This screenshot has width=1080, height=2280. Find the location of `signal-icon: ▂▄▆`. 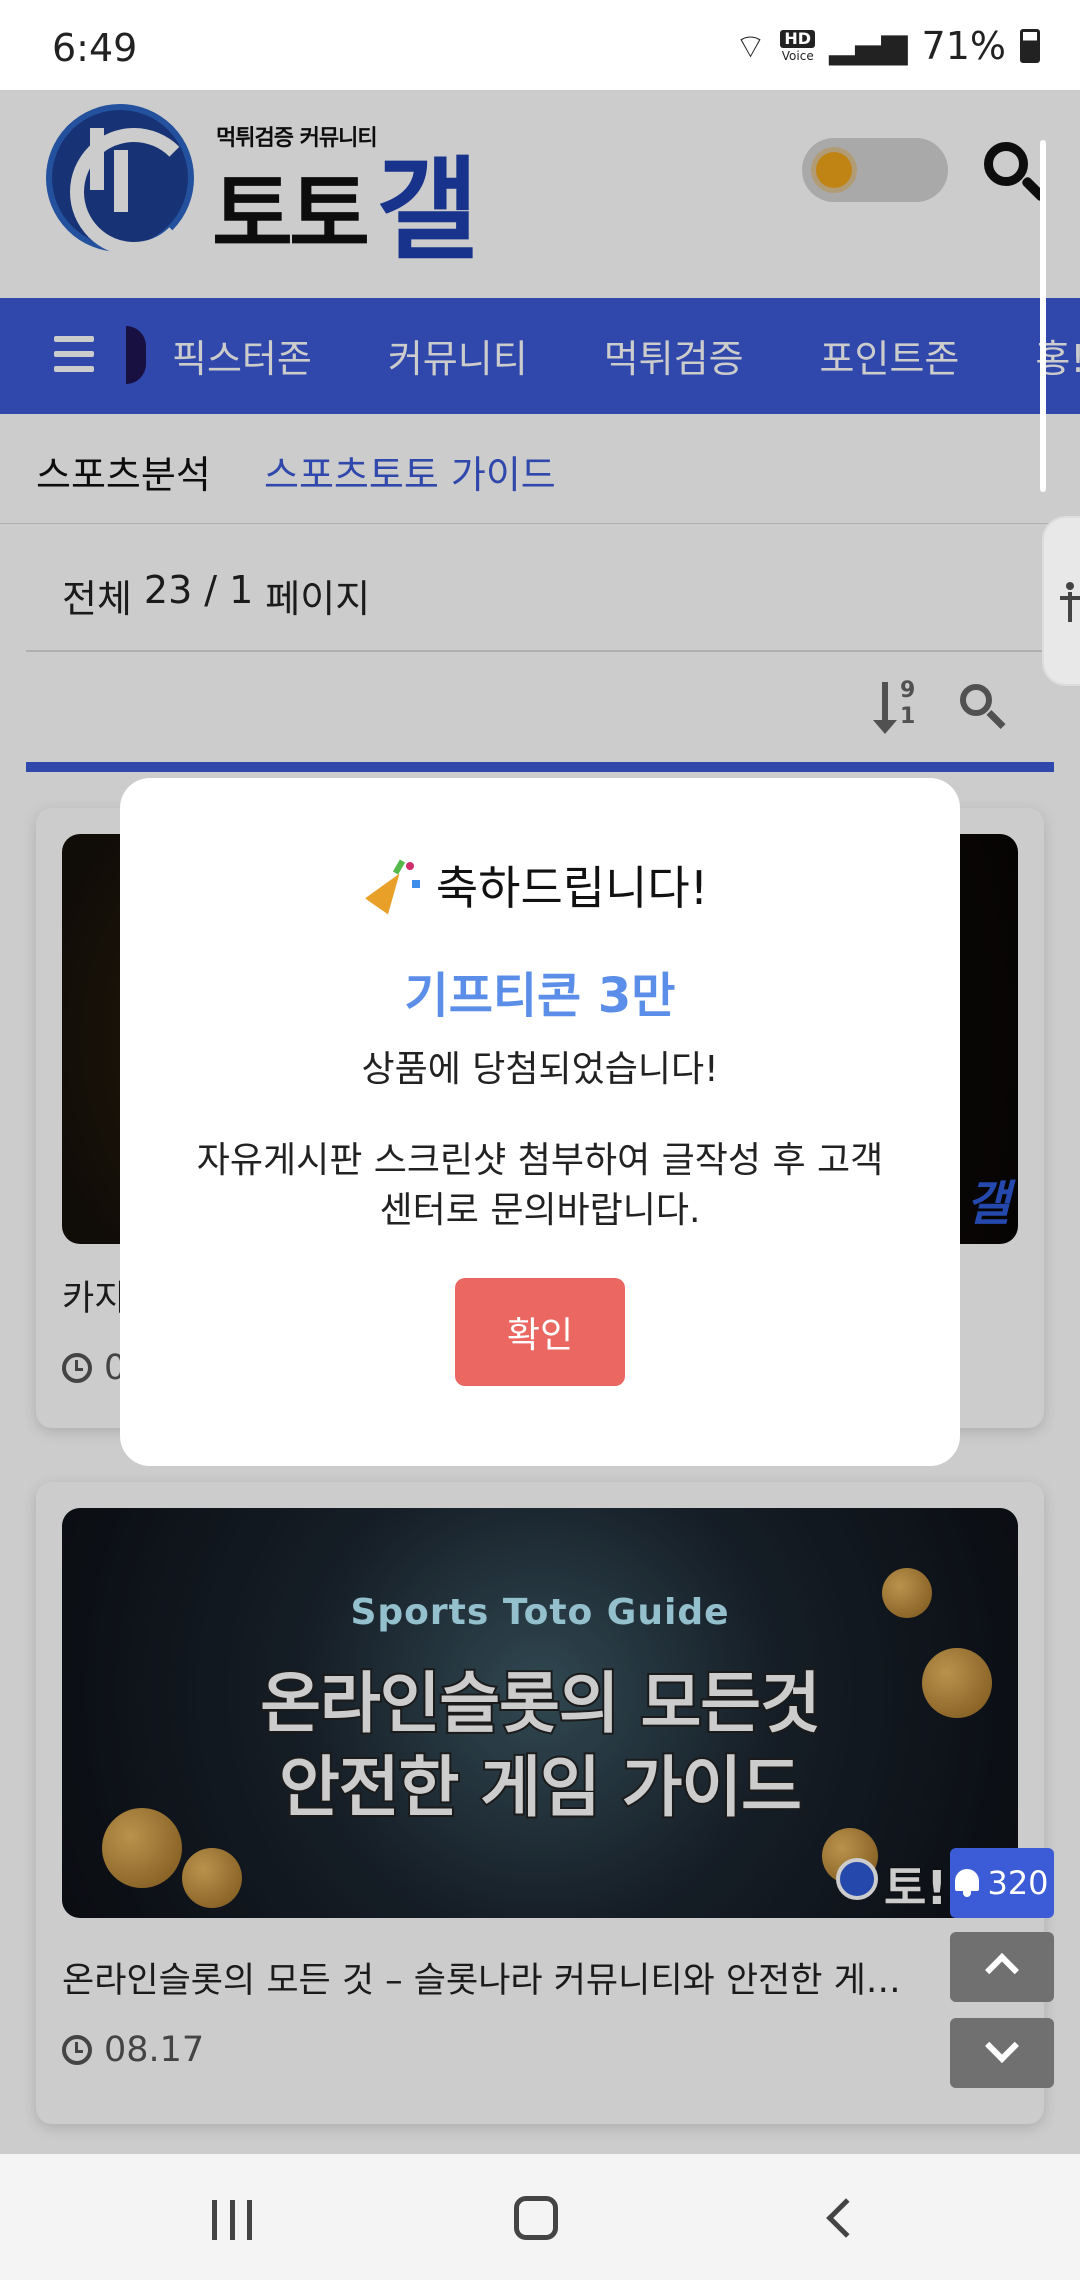

signal-icon: ▂▄▆ is located at coordinates (868, 46).